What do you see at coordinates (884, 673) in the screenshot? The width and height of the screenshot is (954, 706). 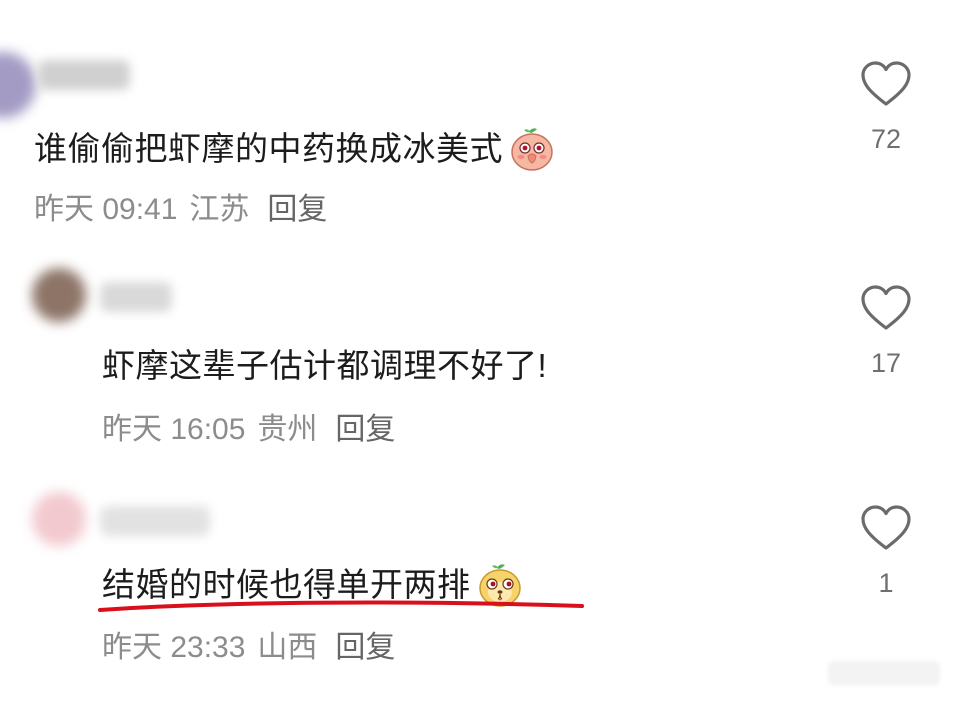 I see `weibo-logo-icon` at bounding box center [884, 673].